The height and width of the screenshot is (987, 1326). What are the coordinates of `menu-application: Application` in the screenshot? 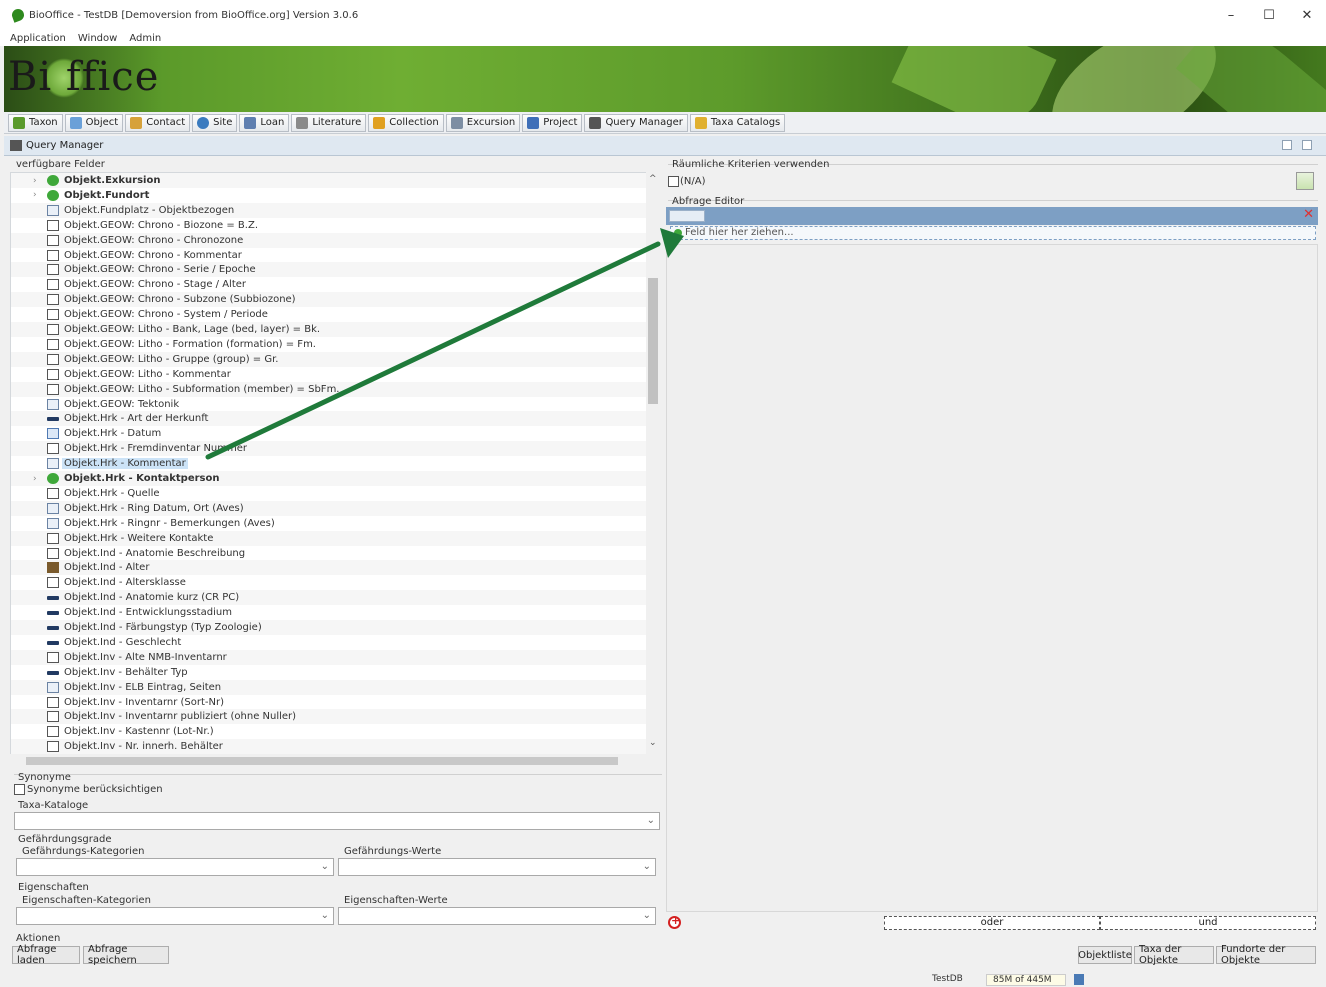 It's located at (38, 38).